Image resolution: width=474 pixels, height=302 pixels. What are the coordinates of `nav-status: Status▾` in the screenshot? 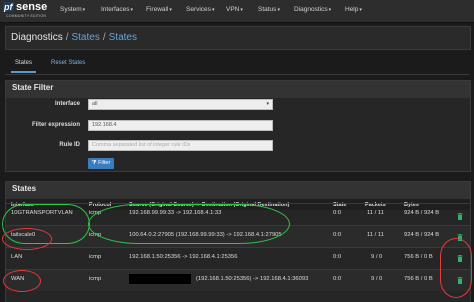 It's located at (269, 9).